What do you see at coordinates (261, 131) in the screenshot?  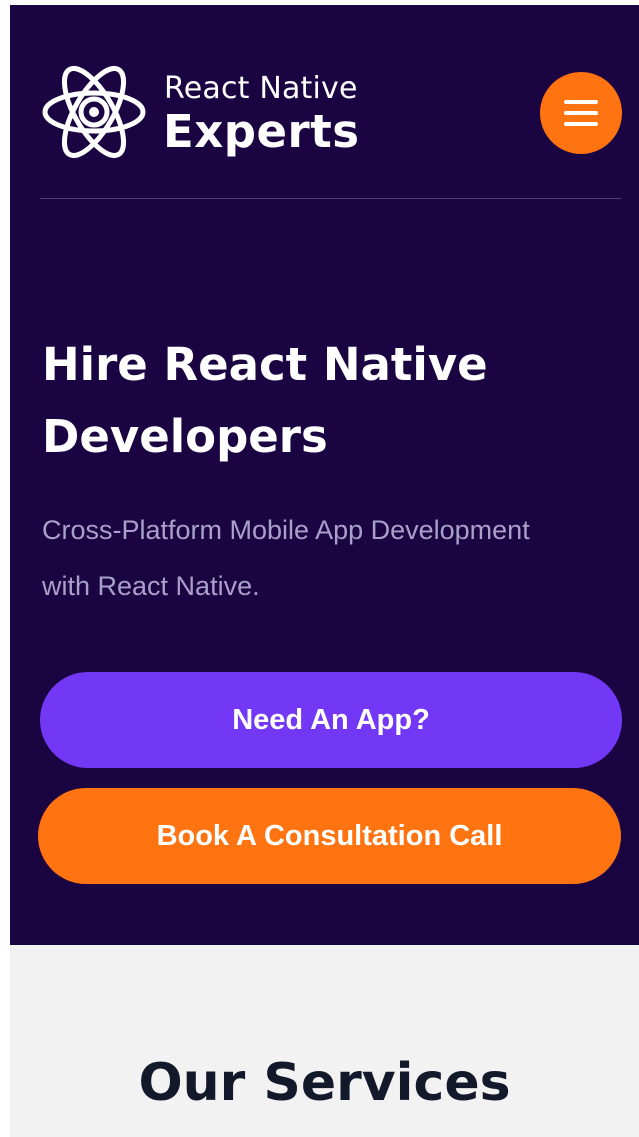 I see `logo-text-experts: Experts` at bounding box center [261, 131].